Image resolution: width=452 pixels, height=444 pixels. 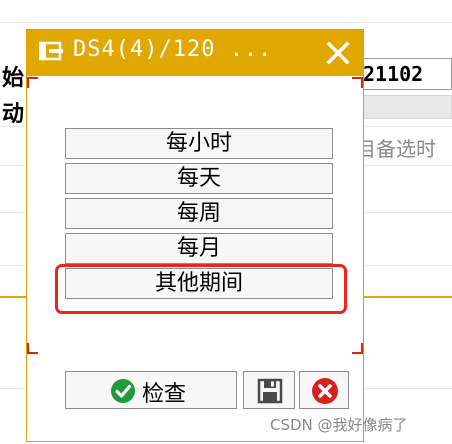 I want to click on option-monthly-button: 每月, so click(x=199, y=248).